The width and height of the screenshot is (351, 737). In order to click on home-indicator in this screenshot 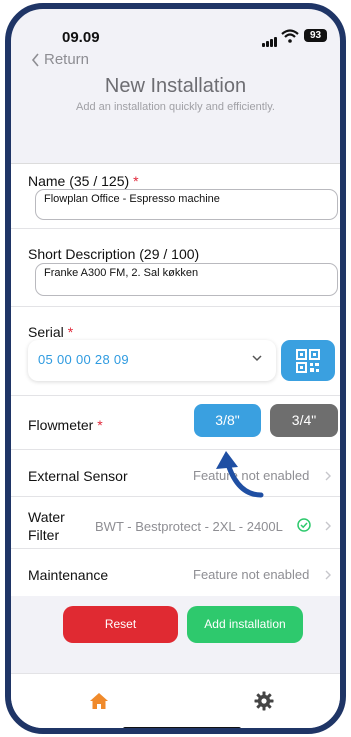, I will do `click(182, 727)`.